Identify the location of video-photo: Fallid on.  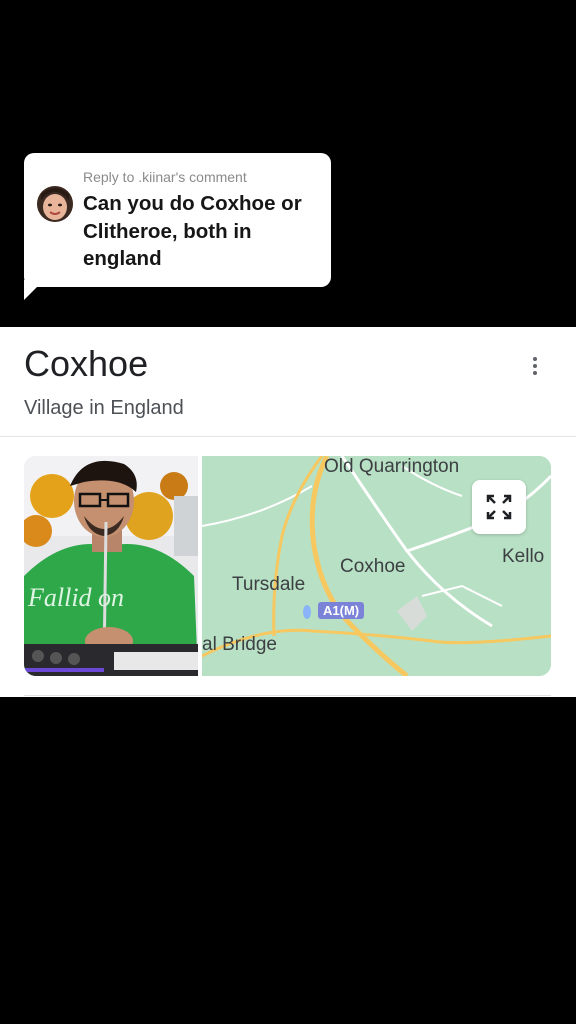
(111, 566).